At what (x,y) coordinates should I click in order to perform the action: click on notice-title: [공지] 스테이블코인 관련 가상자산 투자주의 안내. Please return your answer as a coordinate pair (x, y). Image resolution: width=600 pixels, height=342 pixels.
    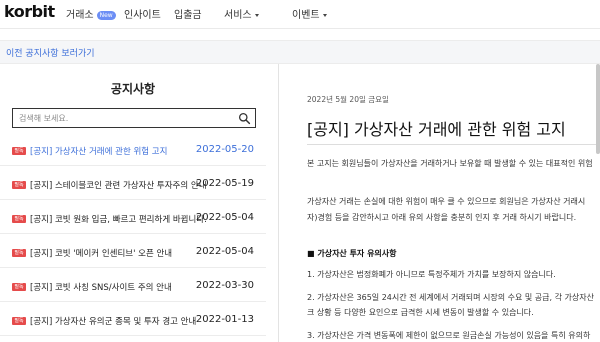
    Looking at the image, I should click on (118, 186).